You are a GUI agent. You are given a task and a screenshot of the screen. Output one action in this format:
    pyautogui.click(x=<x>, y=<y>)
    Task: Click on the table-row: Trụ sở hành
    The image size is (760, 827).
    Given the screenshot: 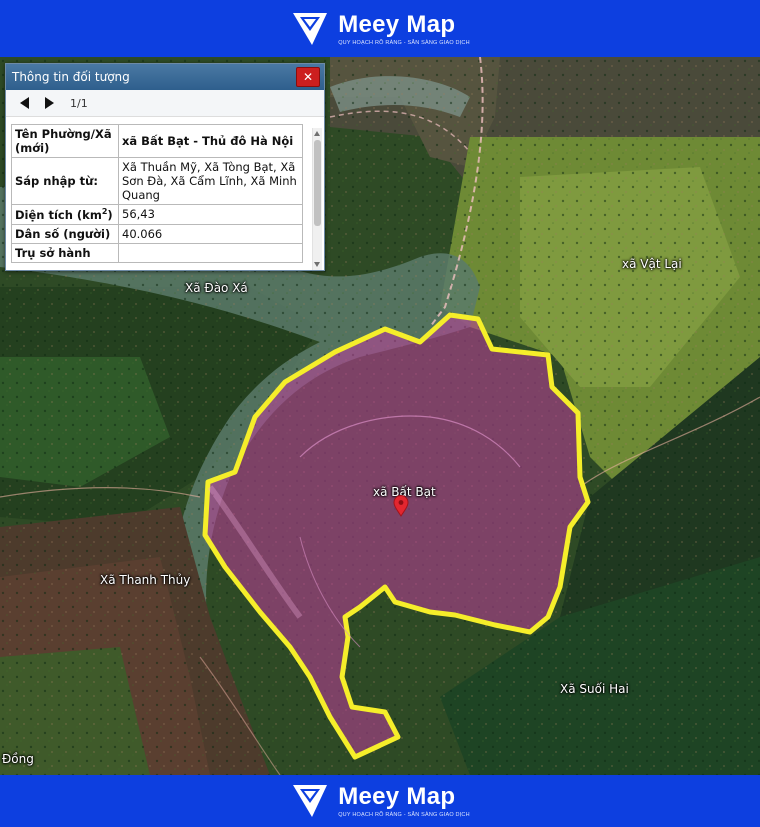 What is the action you would take?
    pyautogui.click(x=157, y=252)
    